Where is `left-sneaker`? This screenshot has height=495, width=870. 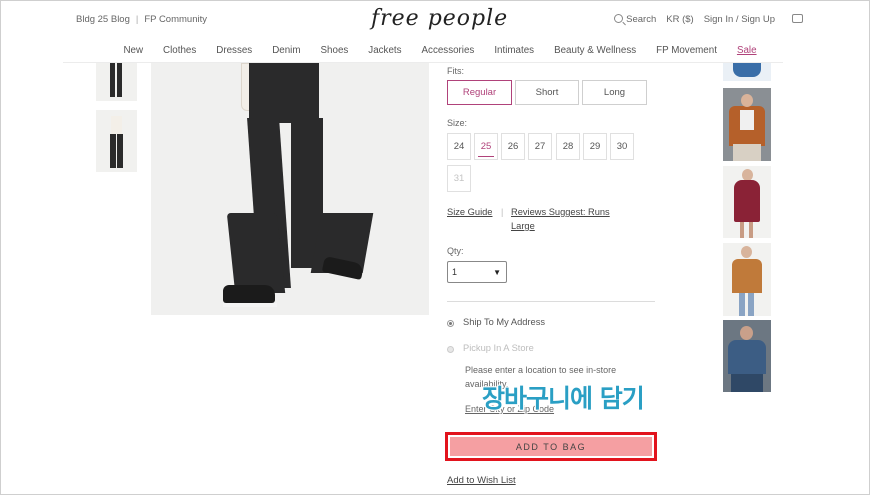
left-sneaker is located at coordinates (249, 294).